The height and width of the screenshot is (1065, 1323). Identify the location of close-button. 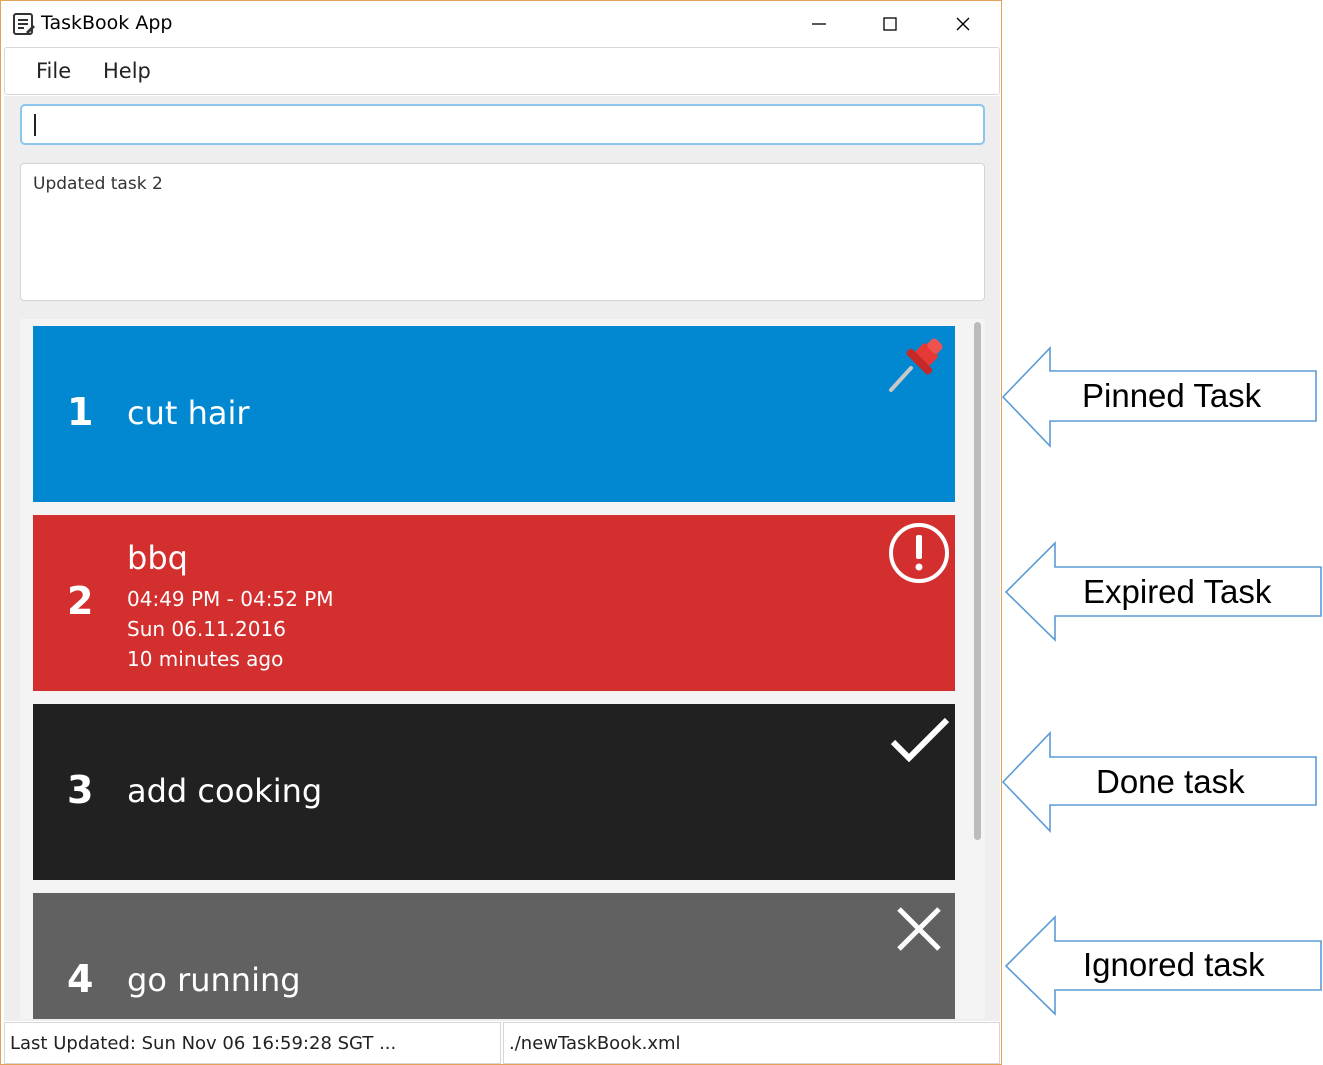
(963, 23).